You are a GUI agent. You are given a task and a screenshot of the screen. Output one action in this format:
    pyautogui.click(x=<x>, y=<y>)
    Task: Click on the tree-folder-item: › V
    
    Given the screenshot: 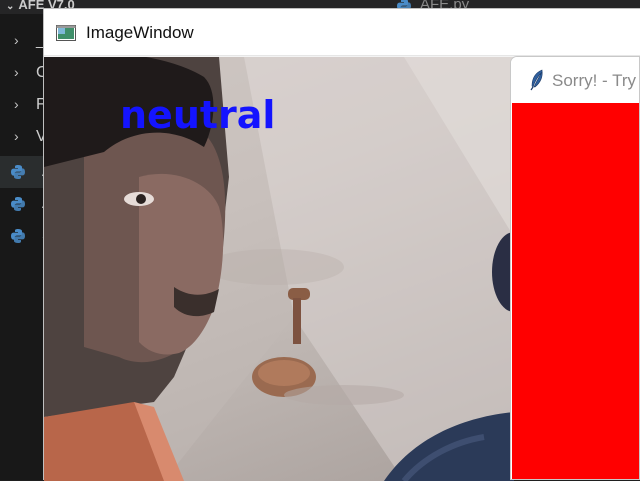 What is the action you would take?
    pyautogui.click(x=22, y=136)
    